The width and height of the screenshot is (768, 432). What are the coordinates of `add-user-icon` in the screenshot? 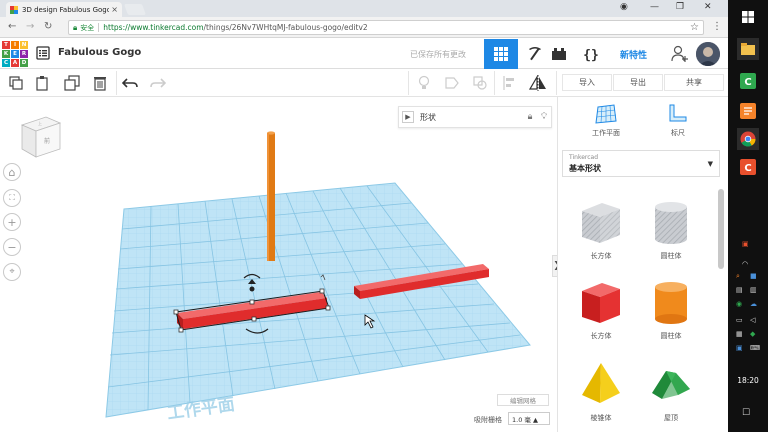 It's located at (680, 54).